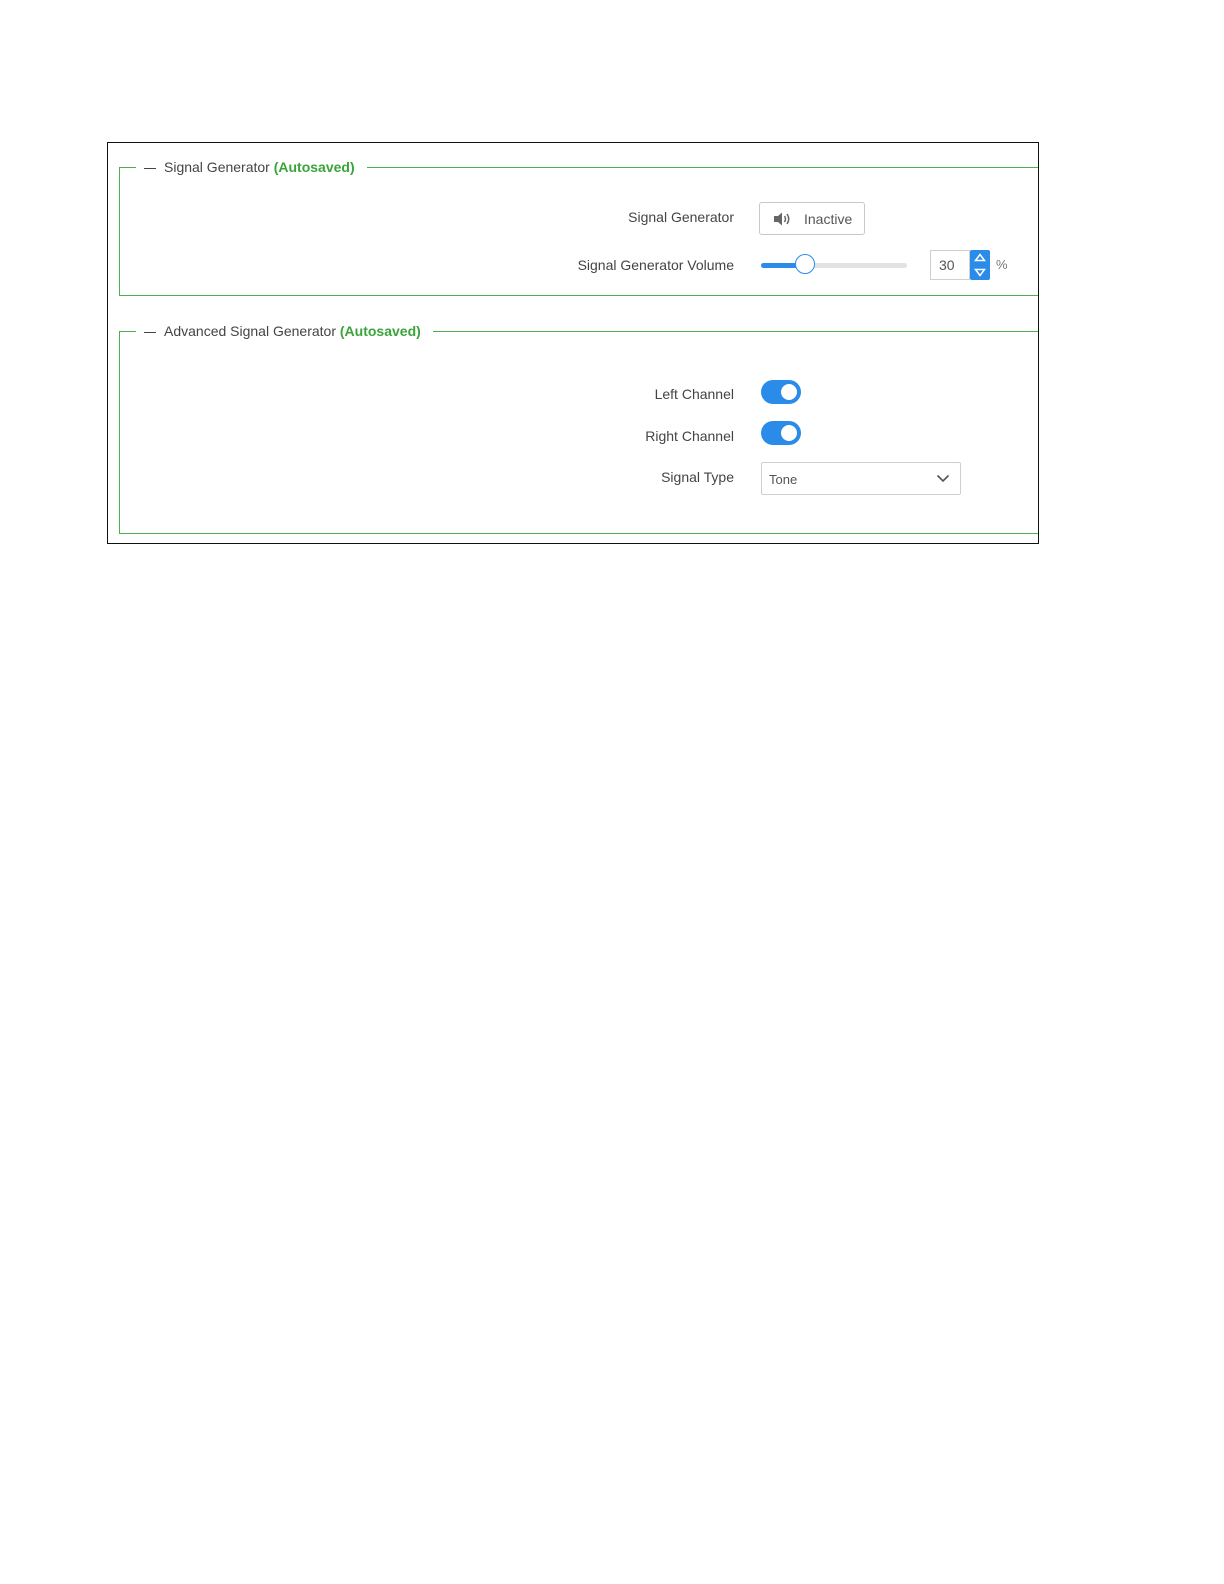  What do you see at coordinates (861, 478) in the screenshot?
I see `signal-type-select: Tone` at bounding box center [861, 478].